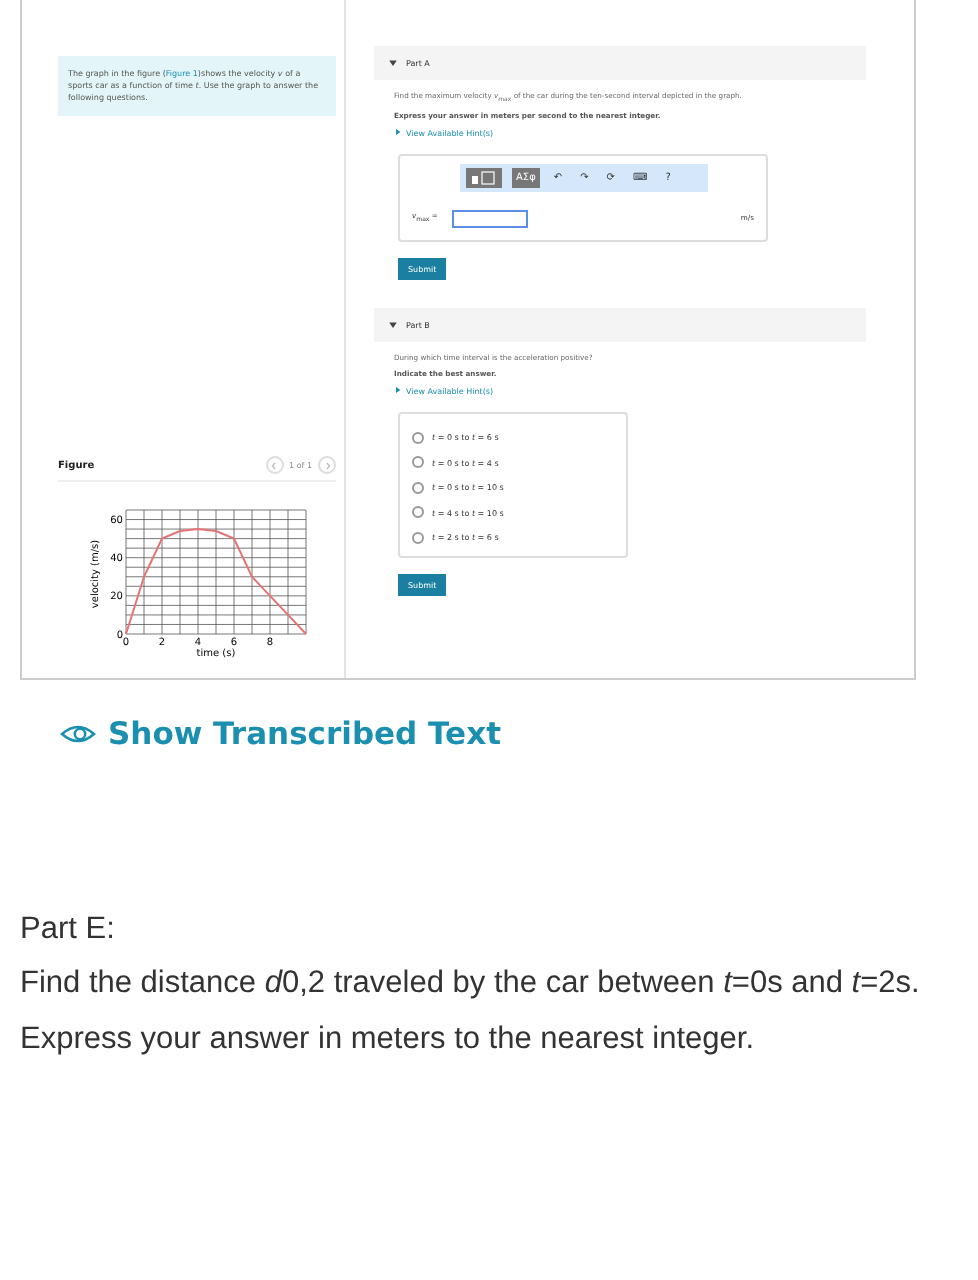  I want to click on template-button, so click(484, 177).